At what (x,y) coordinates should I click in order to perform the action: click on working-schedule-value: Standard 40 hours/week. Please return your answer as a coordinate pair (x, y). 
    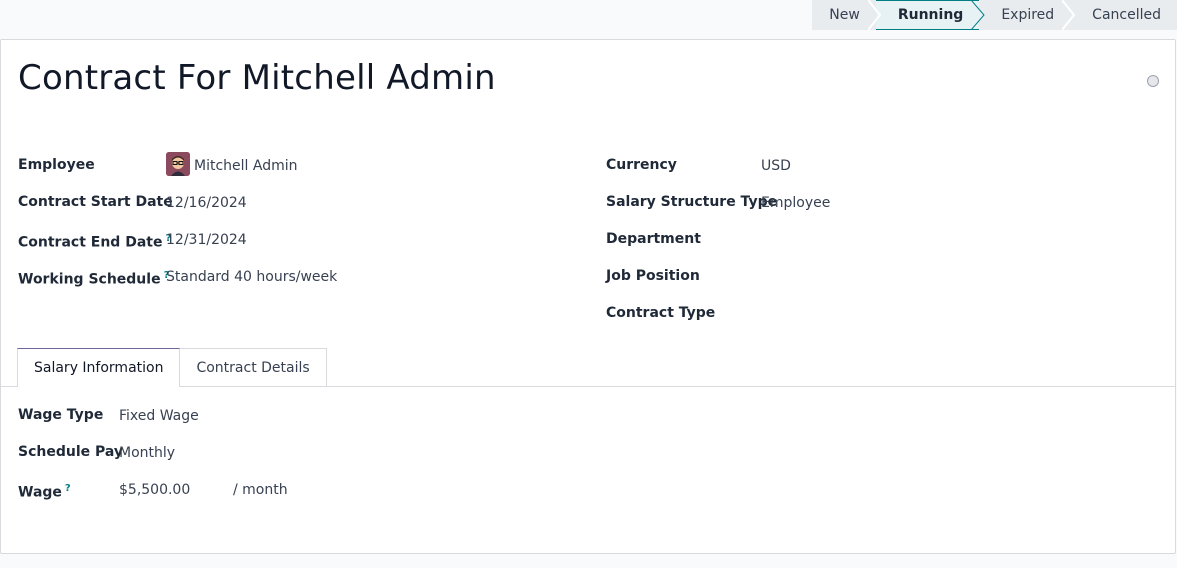
    Looking at the image, I should click on (251, 277).